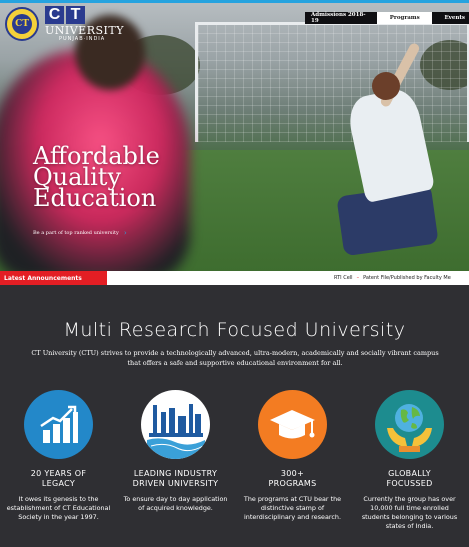 This screenshot has height=547, width=469. I want to click on card-title: 20 YEARS OF LEGACY, so click(58, 478).